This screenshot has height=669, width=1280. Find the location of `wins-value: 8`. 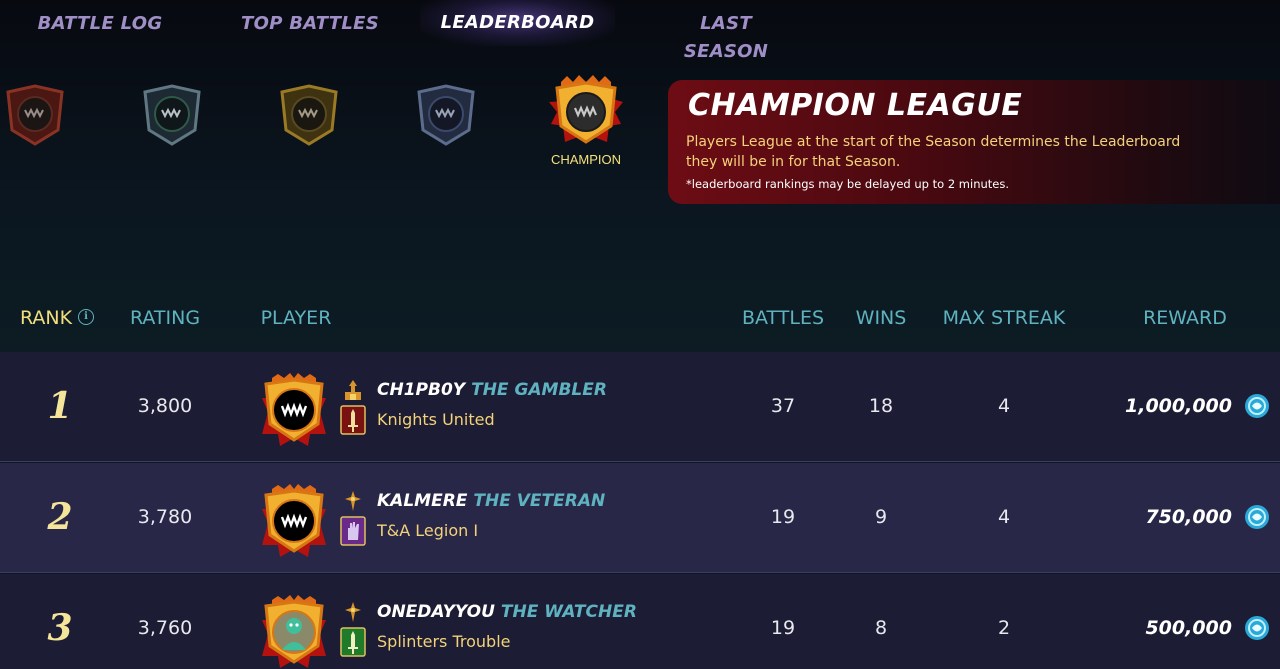

wins-value: 8 is located at coordinates (881, 628).